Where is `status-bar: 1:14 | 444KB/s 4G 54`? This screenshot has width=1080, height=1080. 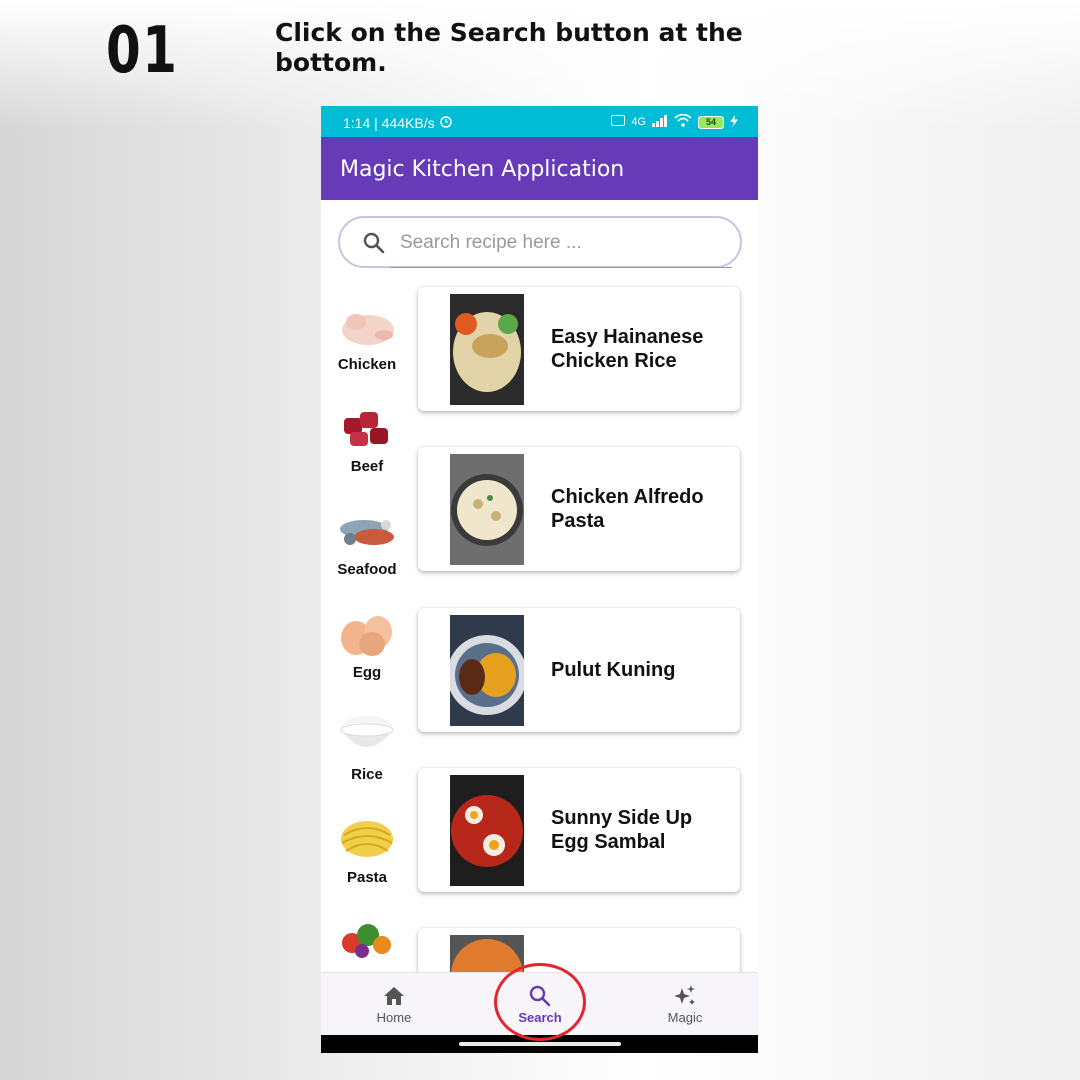
status-bar: 1:14 | 444KB/s 4G 54 is located at coordinates (539, 121).